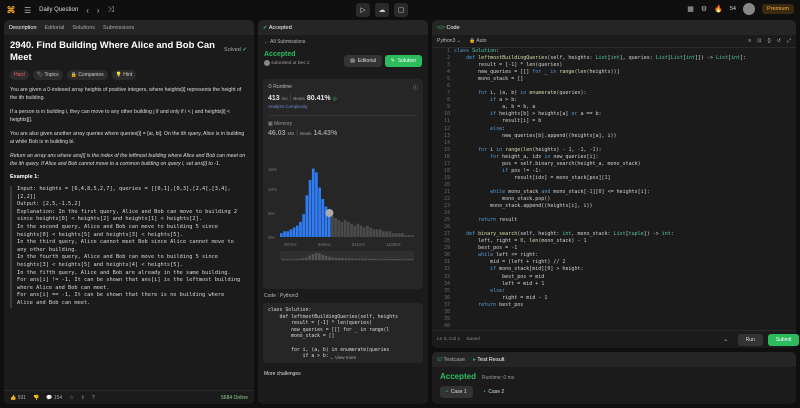 This screenshot has height=408, width=800. Describe the element at coordinates (47, 75) in the screenshot. I see `topics-tag: 🏷 Topics` at that location.